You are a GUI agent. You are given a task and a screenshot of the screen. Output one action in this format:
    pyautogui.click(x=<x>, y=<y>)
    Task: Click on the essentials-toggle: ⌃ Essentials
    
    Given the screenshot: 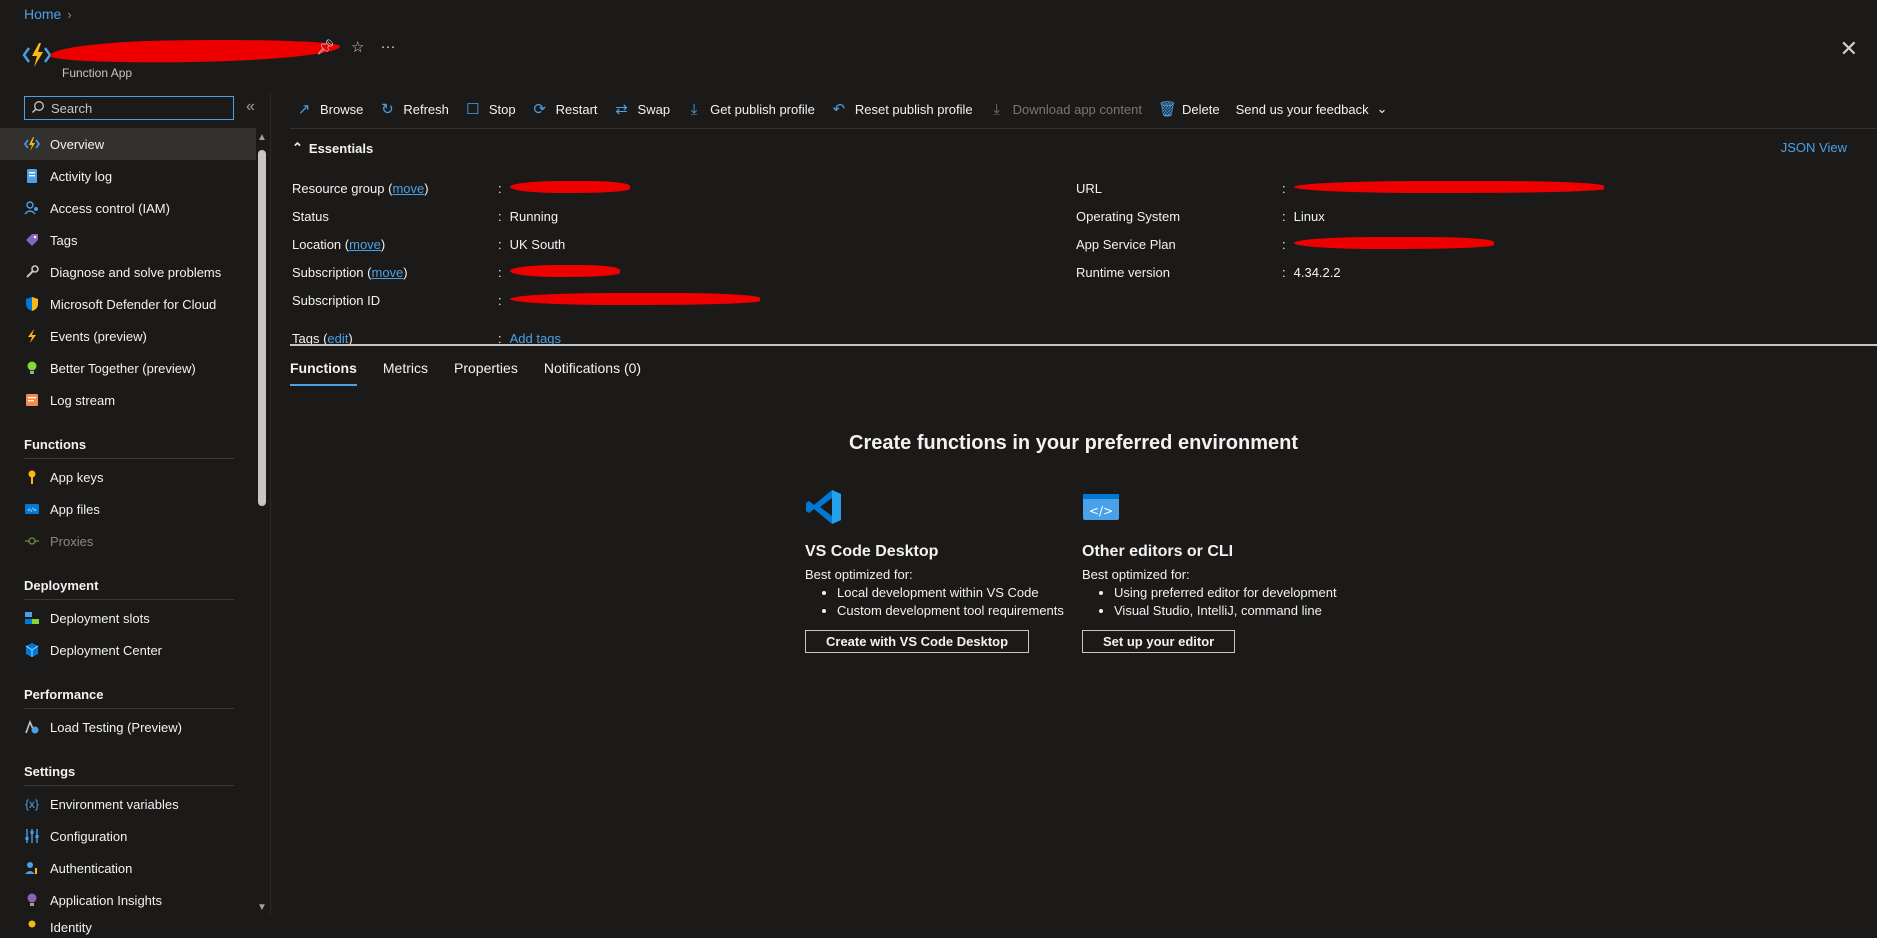 What is the action you would take?
    pyautogui.click(x=332, y=148)
    